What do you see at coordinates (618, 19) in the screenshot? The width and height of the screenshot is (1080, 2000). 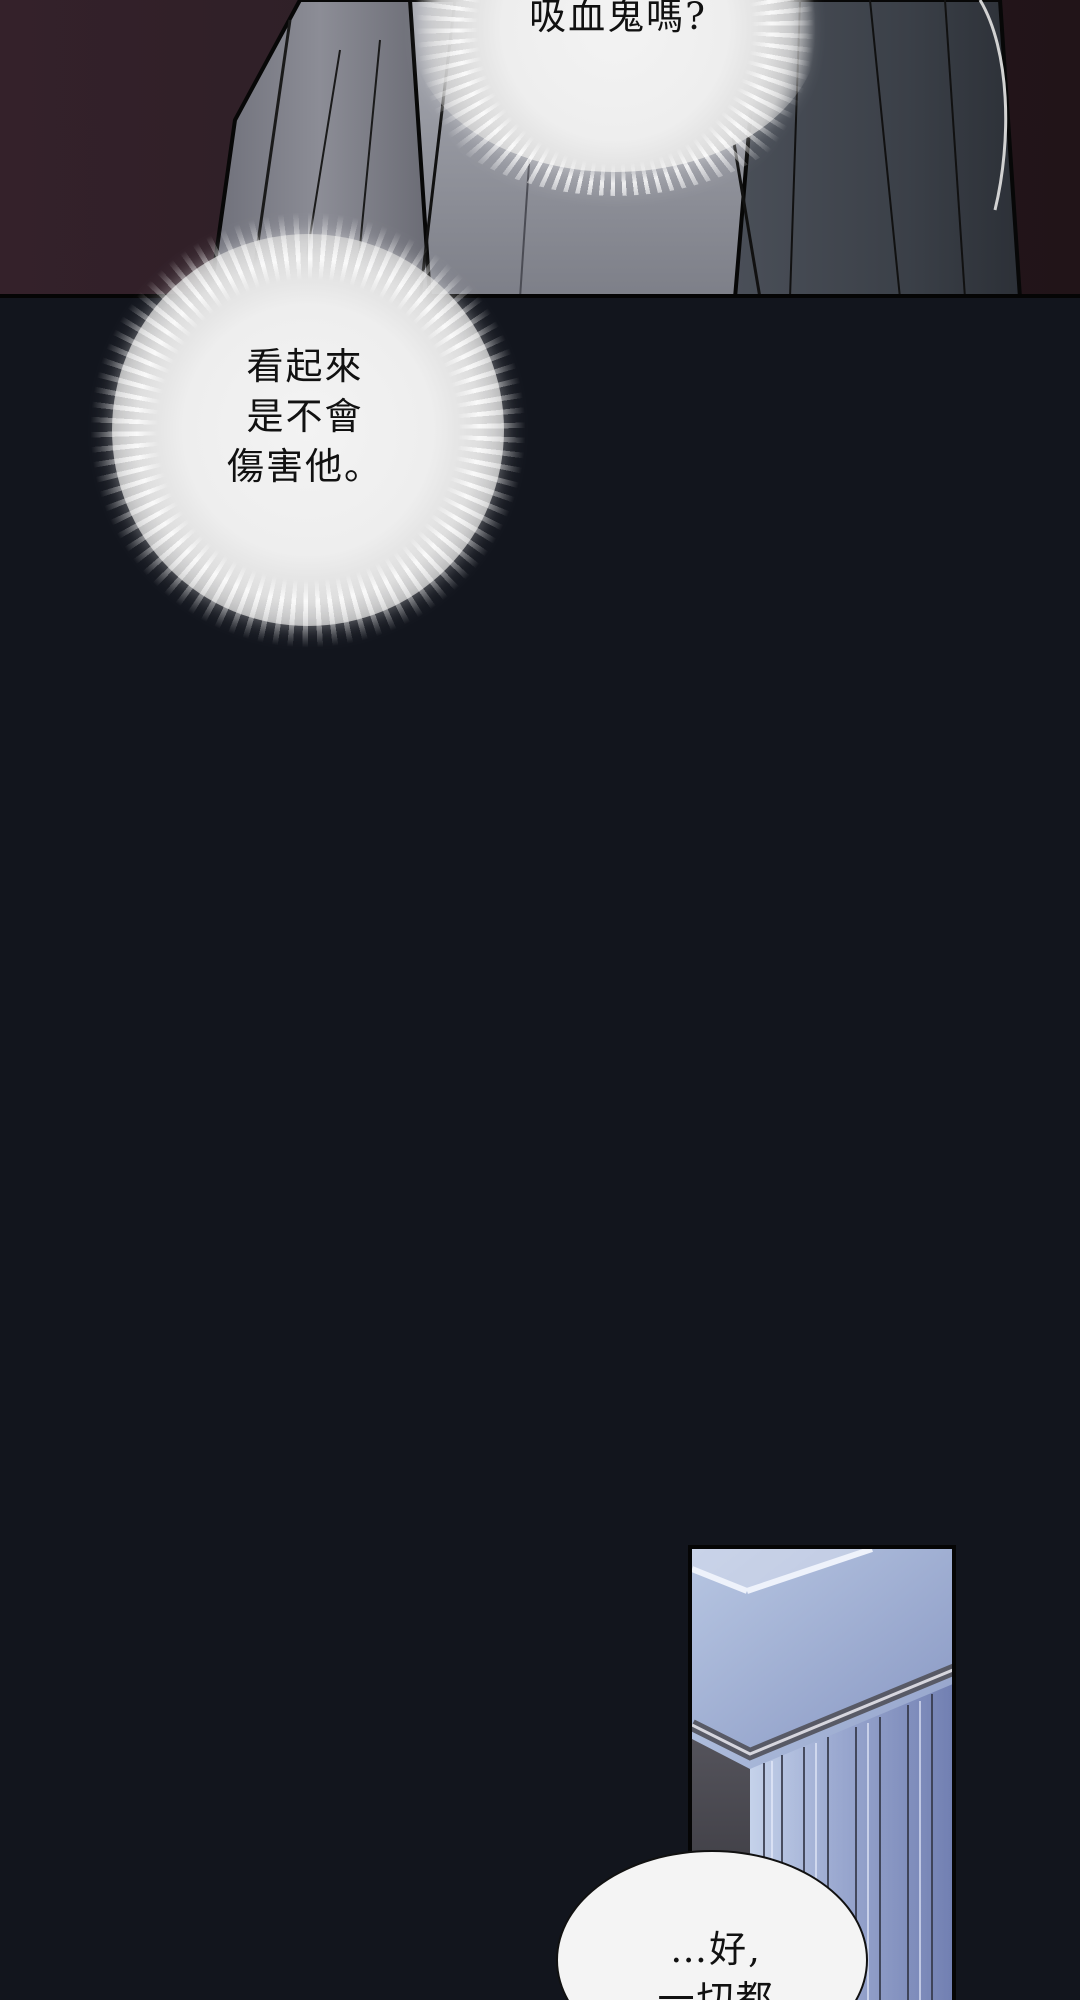 I see `top-speech-text: 吸血鬼嗎?` at bounding box center [618, 19].